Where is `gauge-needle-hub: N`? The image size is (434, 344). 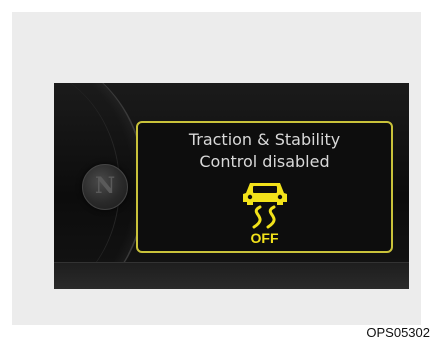 gauge-needle-hub: N is located at coordinates (105, 187).